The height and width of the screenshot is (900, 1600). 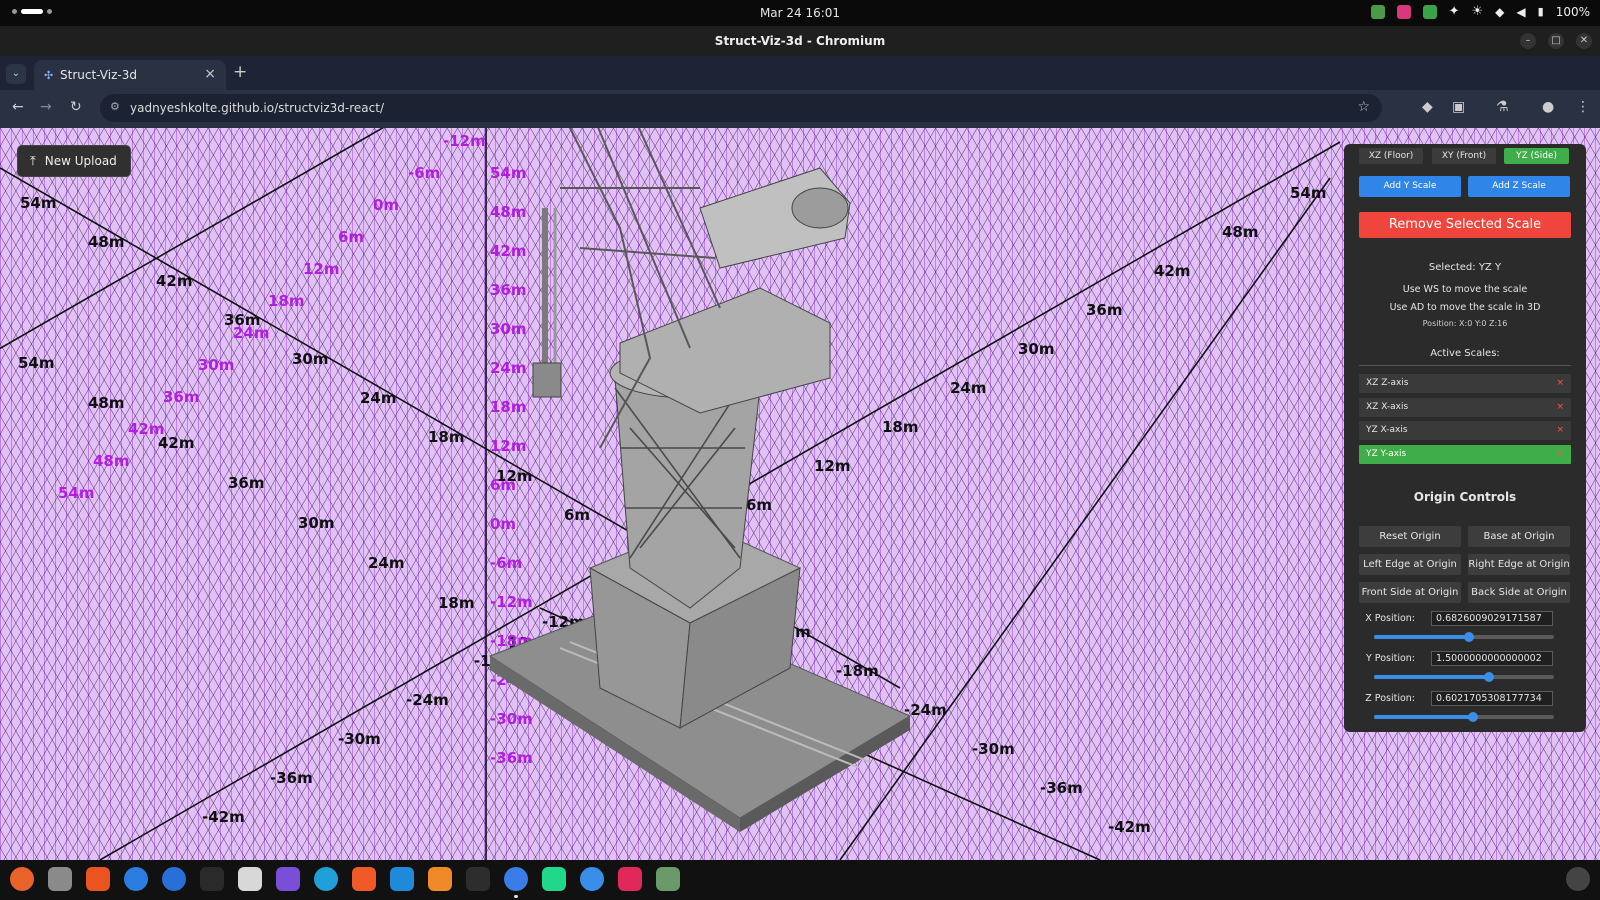 I want to click on wifi-icon: ◆, so click(x=1499, y=12).